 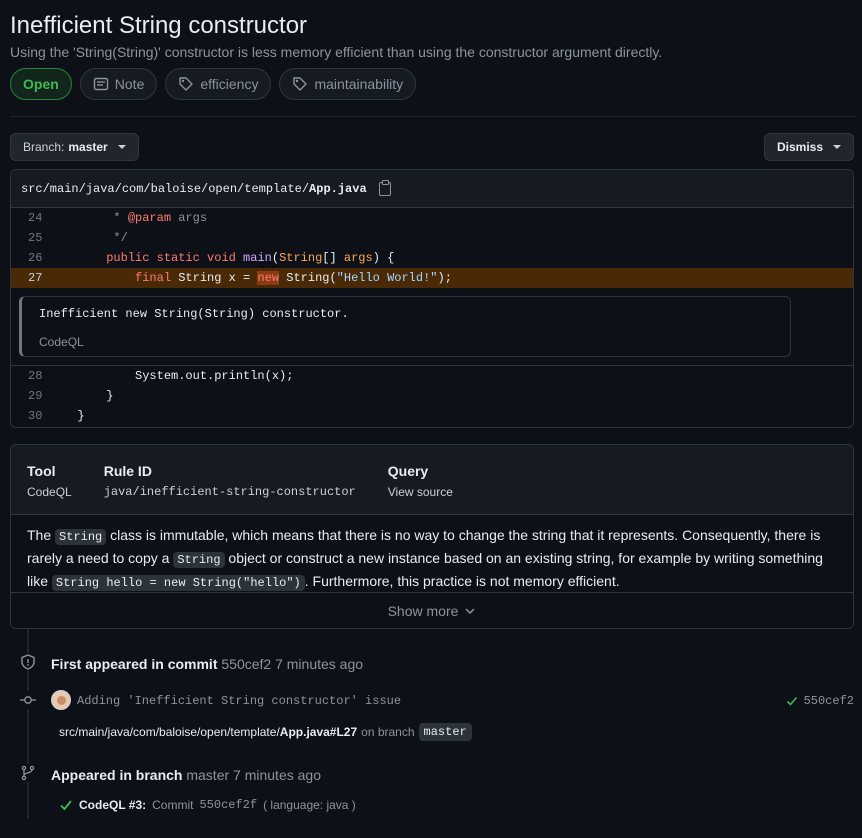 I want to click on branch-select-button: Branch: master, so click(x=74, y=147).